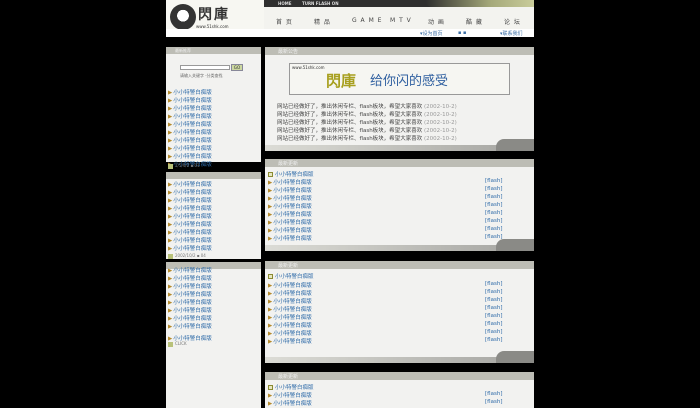 Image resolution: width=700 pixels, height=408 pixels. I want to click on flash-toggle-link: TURN FLASH ON, so click(320, 3).